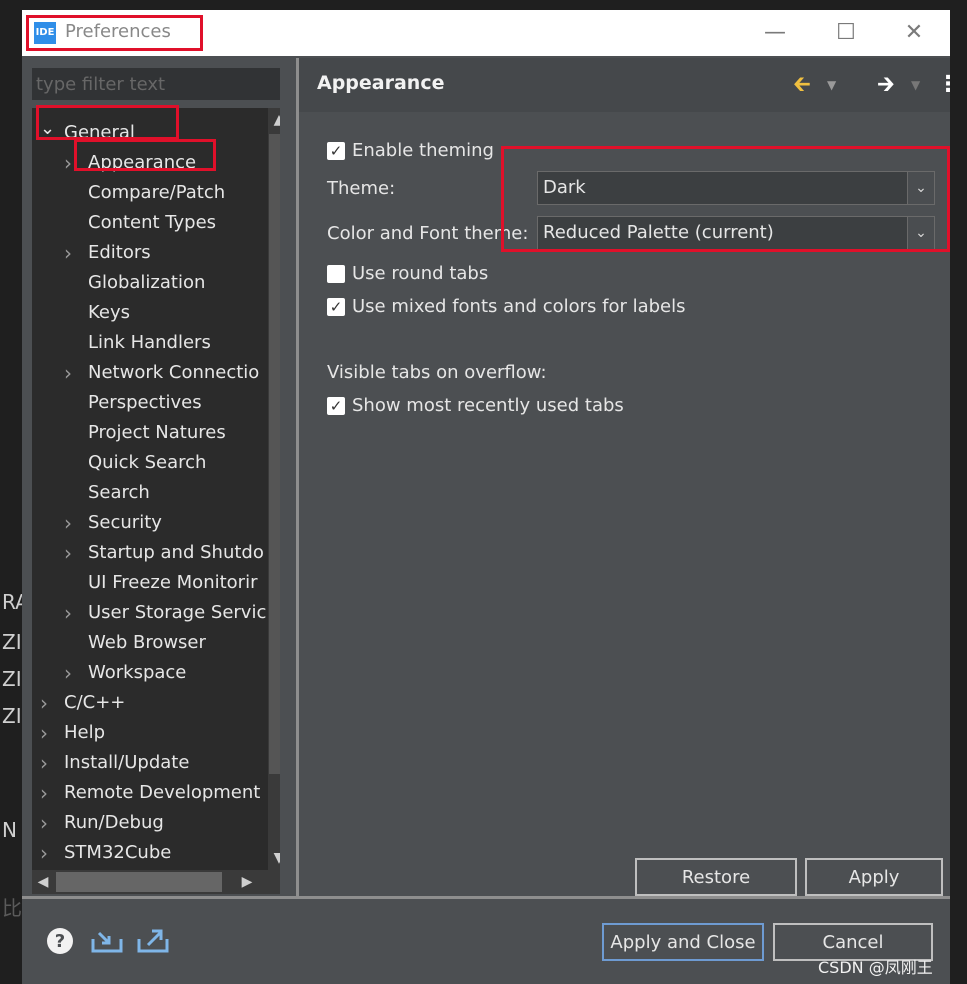 The height and width of the screenshot is (984, 967). What do you see at coordinates (247, 882) in the screenshot?
I see `scroll-right-icon: ▶` at bounding box center [247, 882].